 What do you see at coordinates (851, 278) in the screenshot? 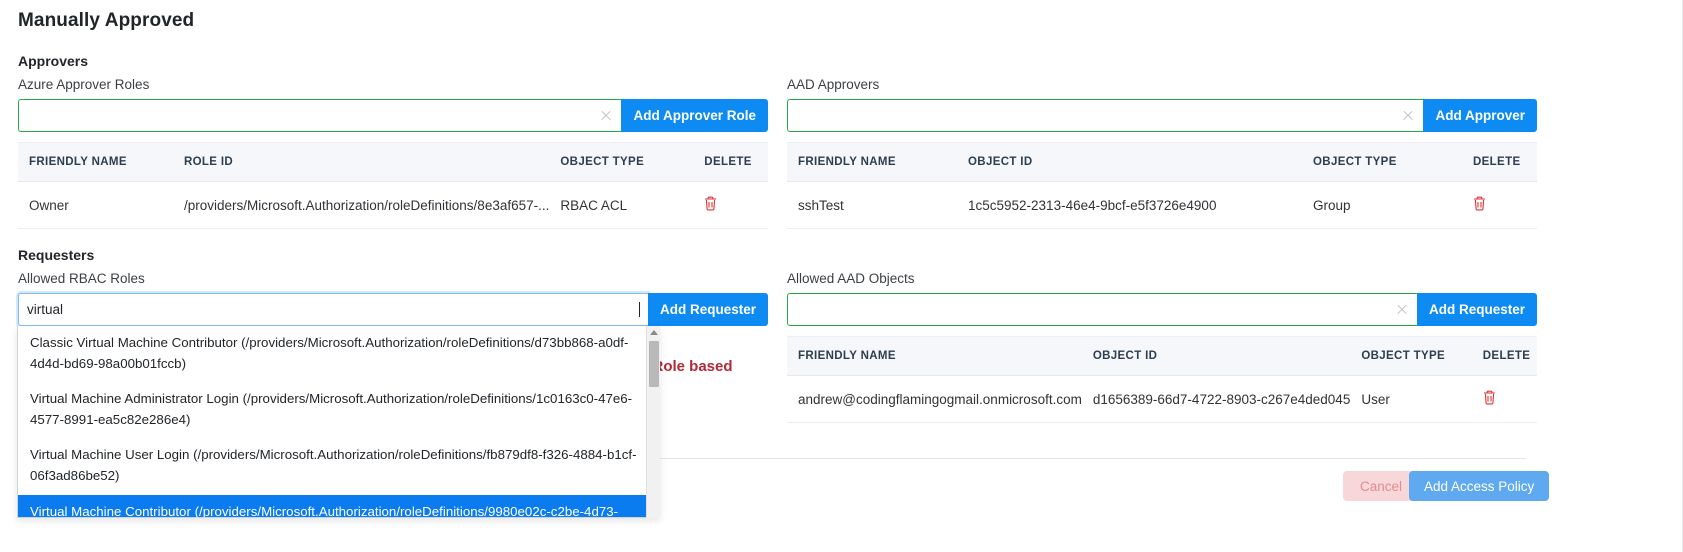
I see `allowed-aad-objects-label: Allowed AAD Objects` at bounding box center [851, 278].